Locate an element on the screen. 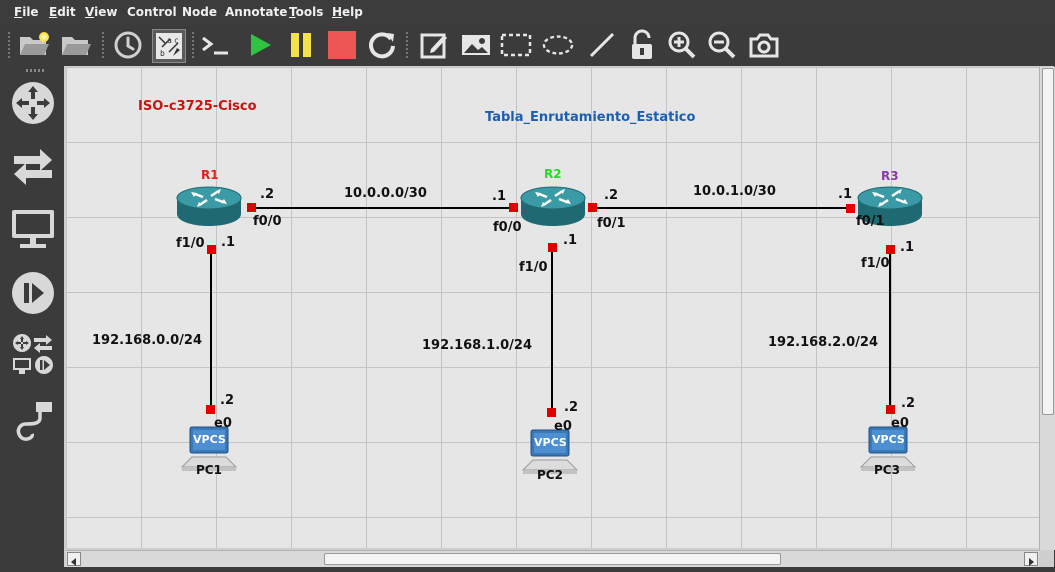 Image resolution: width=1055 pixels, height=572 pixels. network-label-r2-r3: 10.0.1.0/30 is located at coordinates (734, 191).